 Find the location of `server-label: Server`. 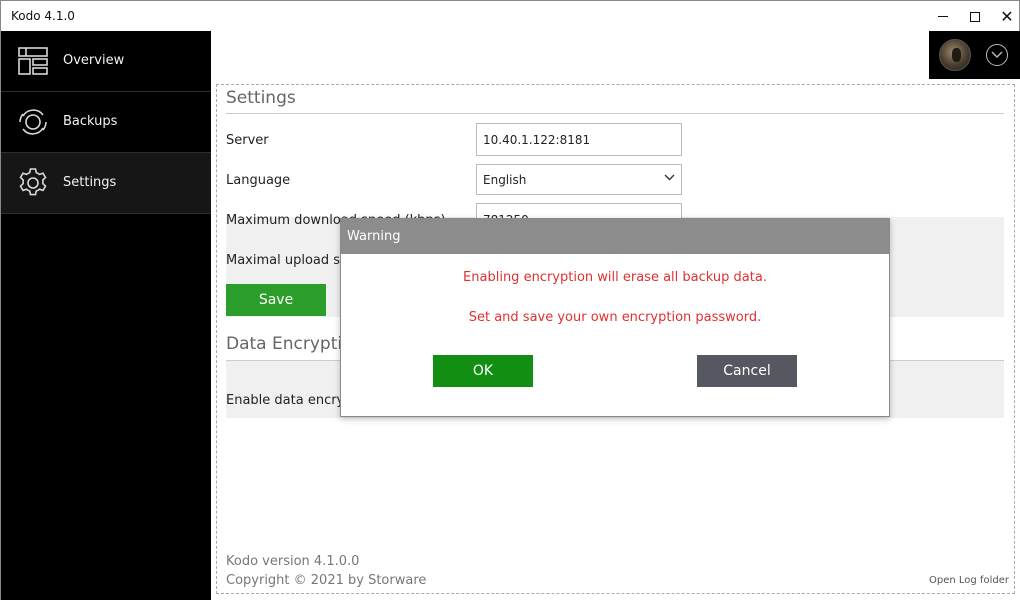

server-label: Server is located at coordinates (247, 140).